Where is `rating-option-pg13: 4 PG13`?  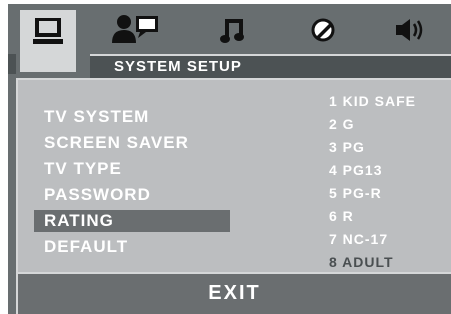 rating-option-pg13: 4 PG13 is located at coordinates (355, 170).